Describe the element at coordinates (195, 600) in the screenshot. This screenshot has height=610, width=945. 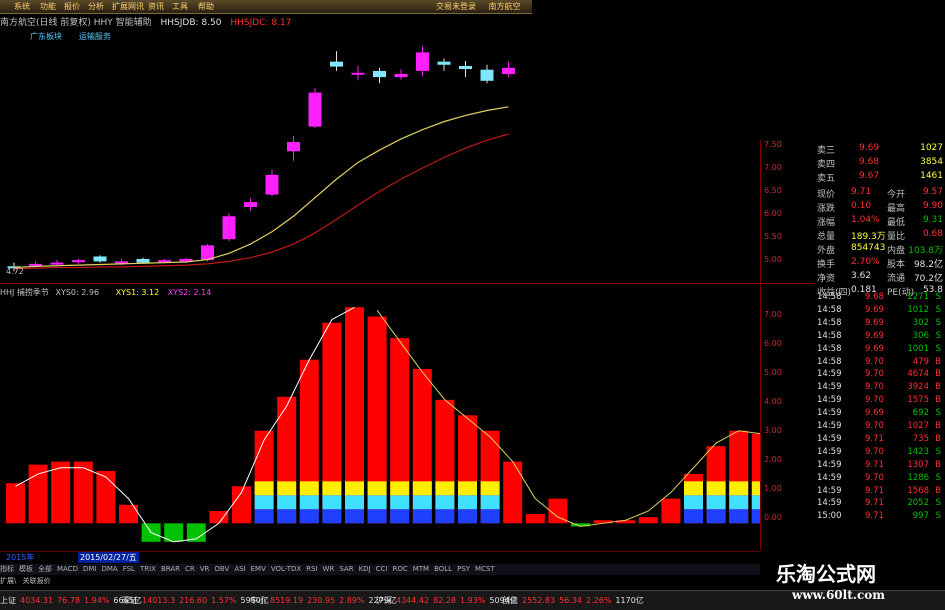
I see `status-sz: 深证 14013.3 216.60 1.57% 5950亿` at that location.